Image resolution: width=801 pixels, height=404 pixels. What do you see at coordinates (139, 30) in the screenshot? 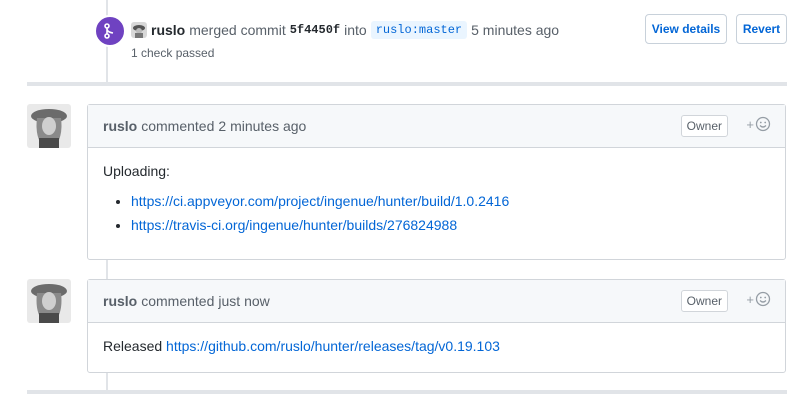
I see `mini-avatar` at bounding box center [139, 30].